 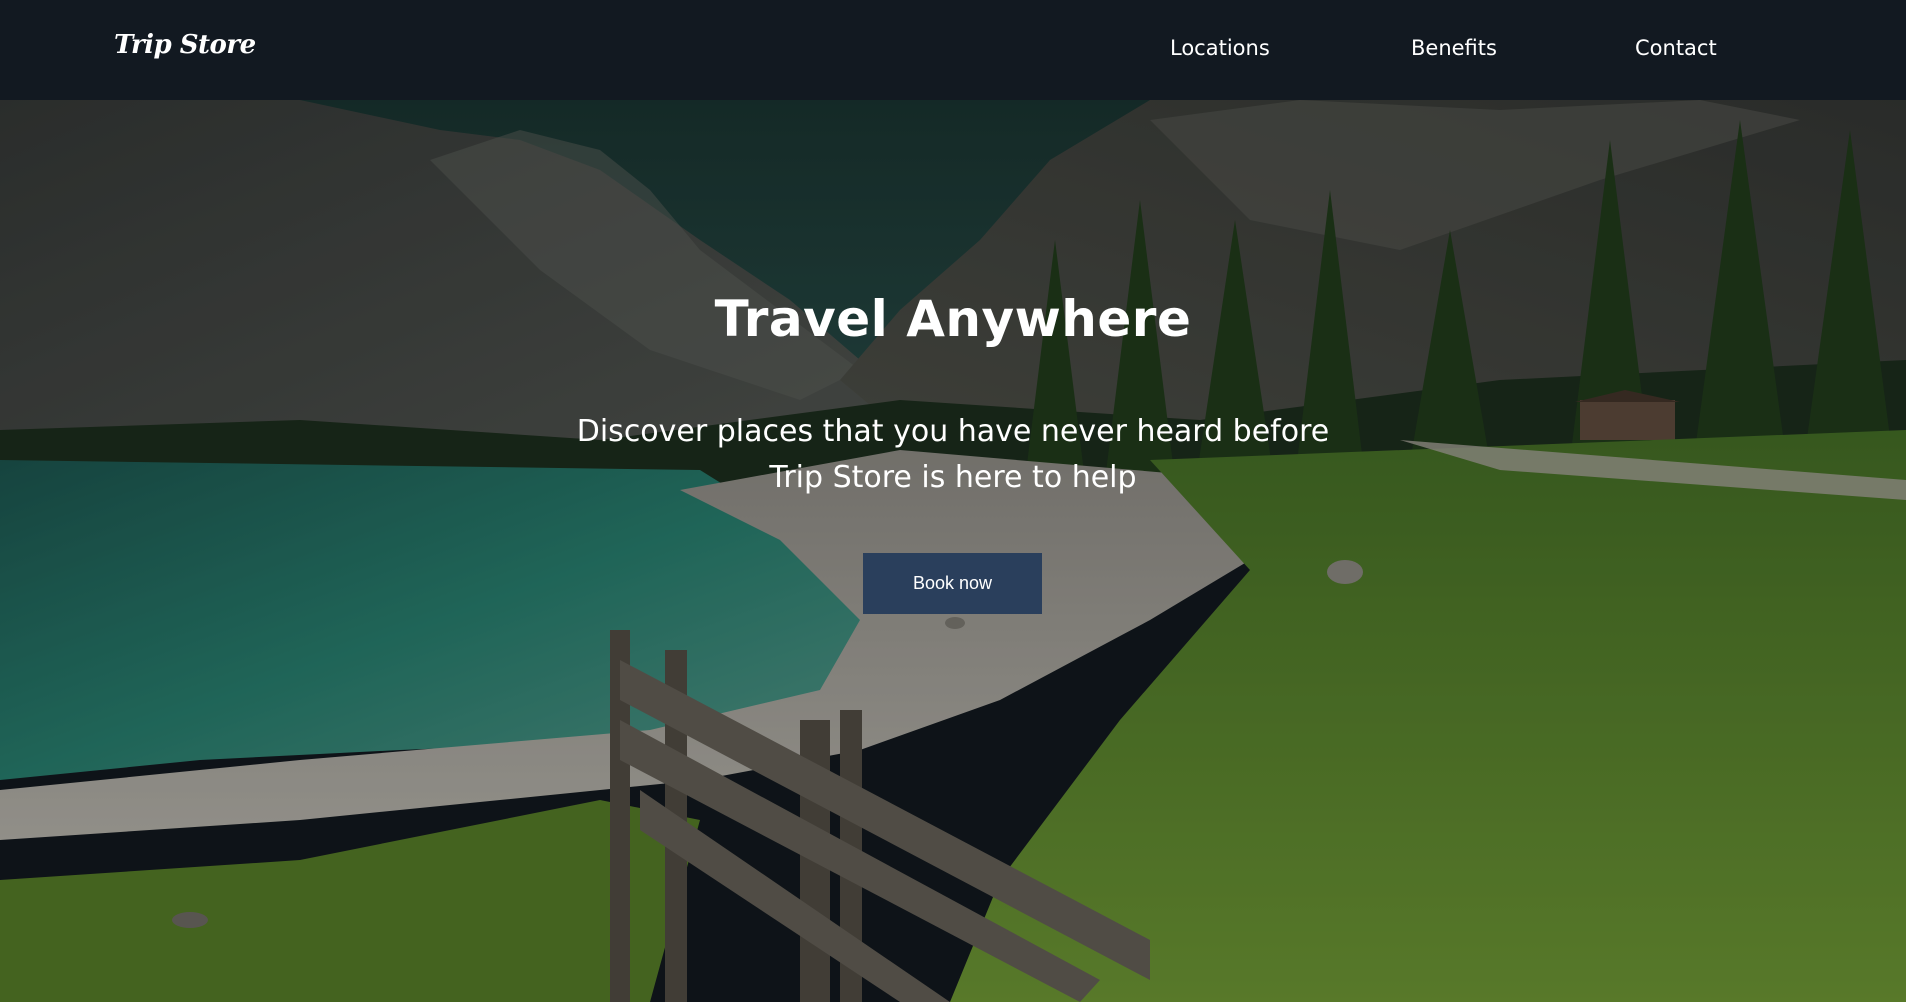 What do you see at coordinates (185, 45) in the screenshot?
I see `site-logo: Trip Store` at bounding box center [185, 45].